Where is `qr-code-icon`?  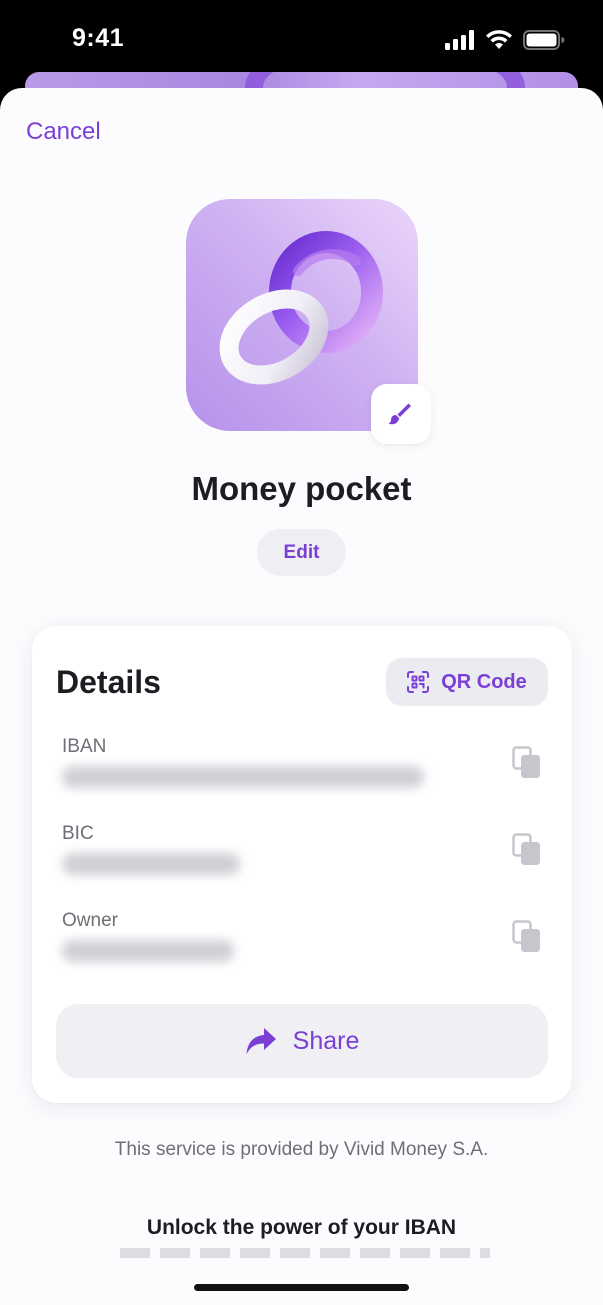 qr-code-icon is located at coordinates (418, 682).